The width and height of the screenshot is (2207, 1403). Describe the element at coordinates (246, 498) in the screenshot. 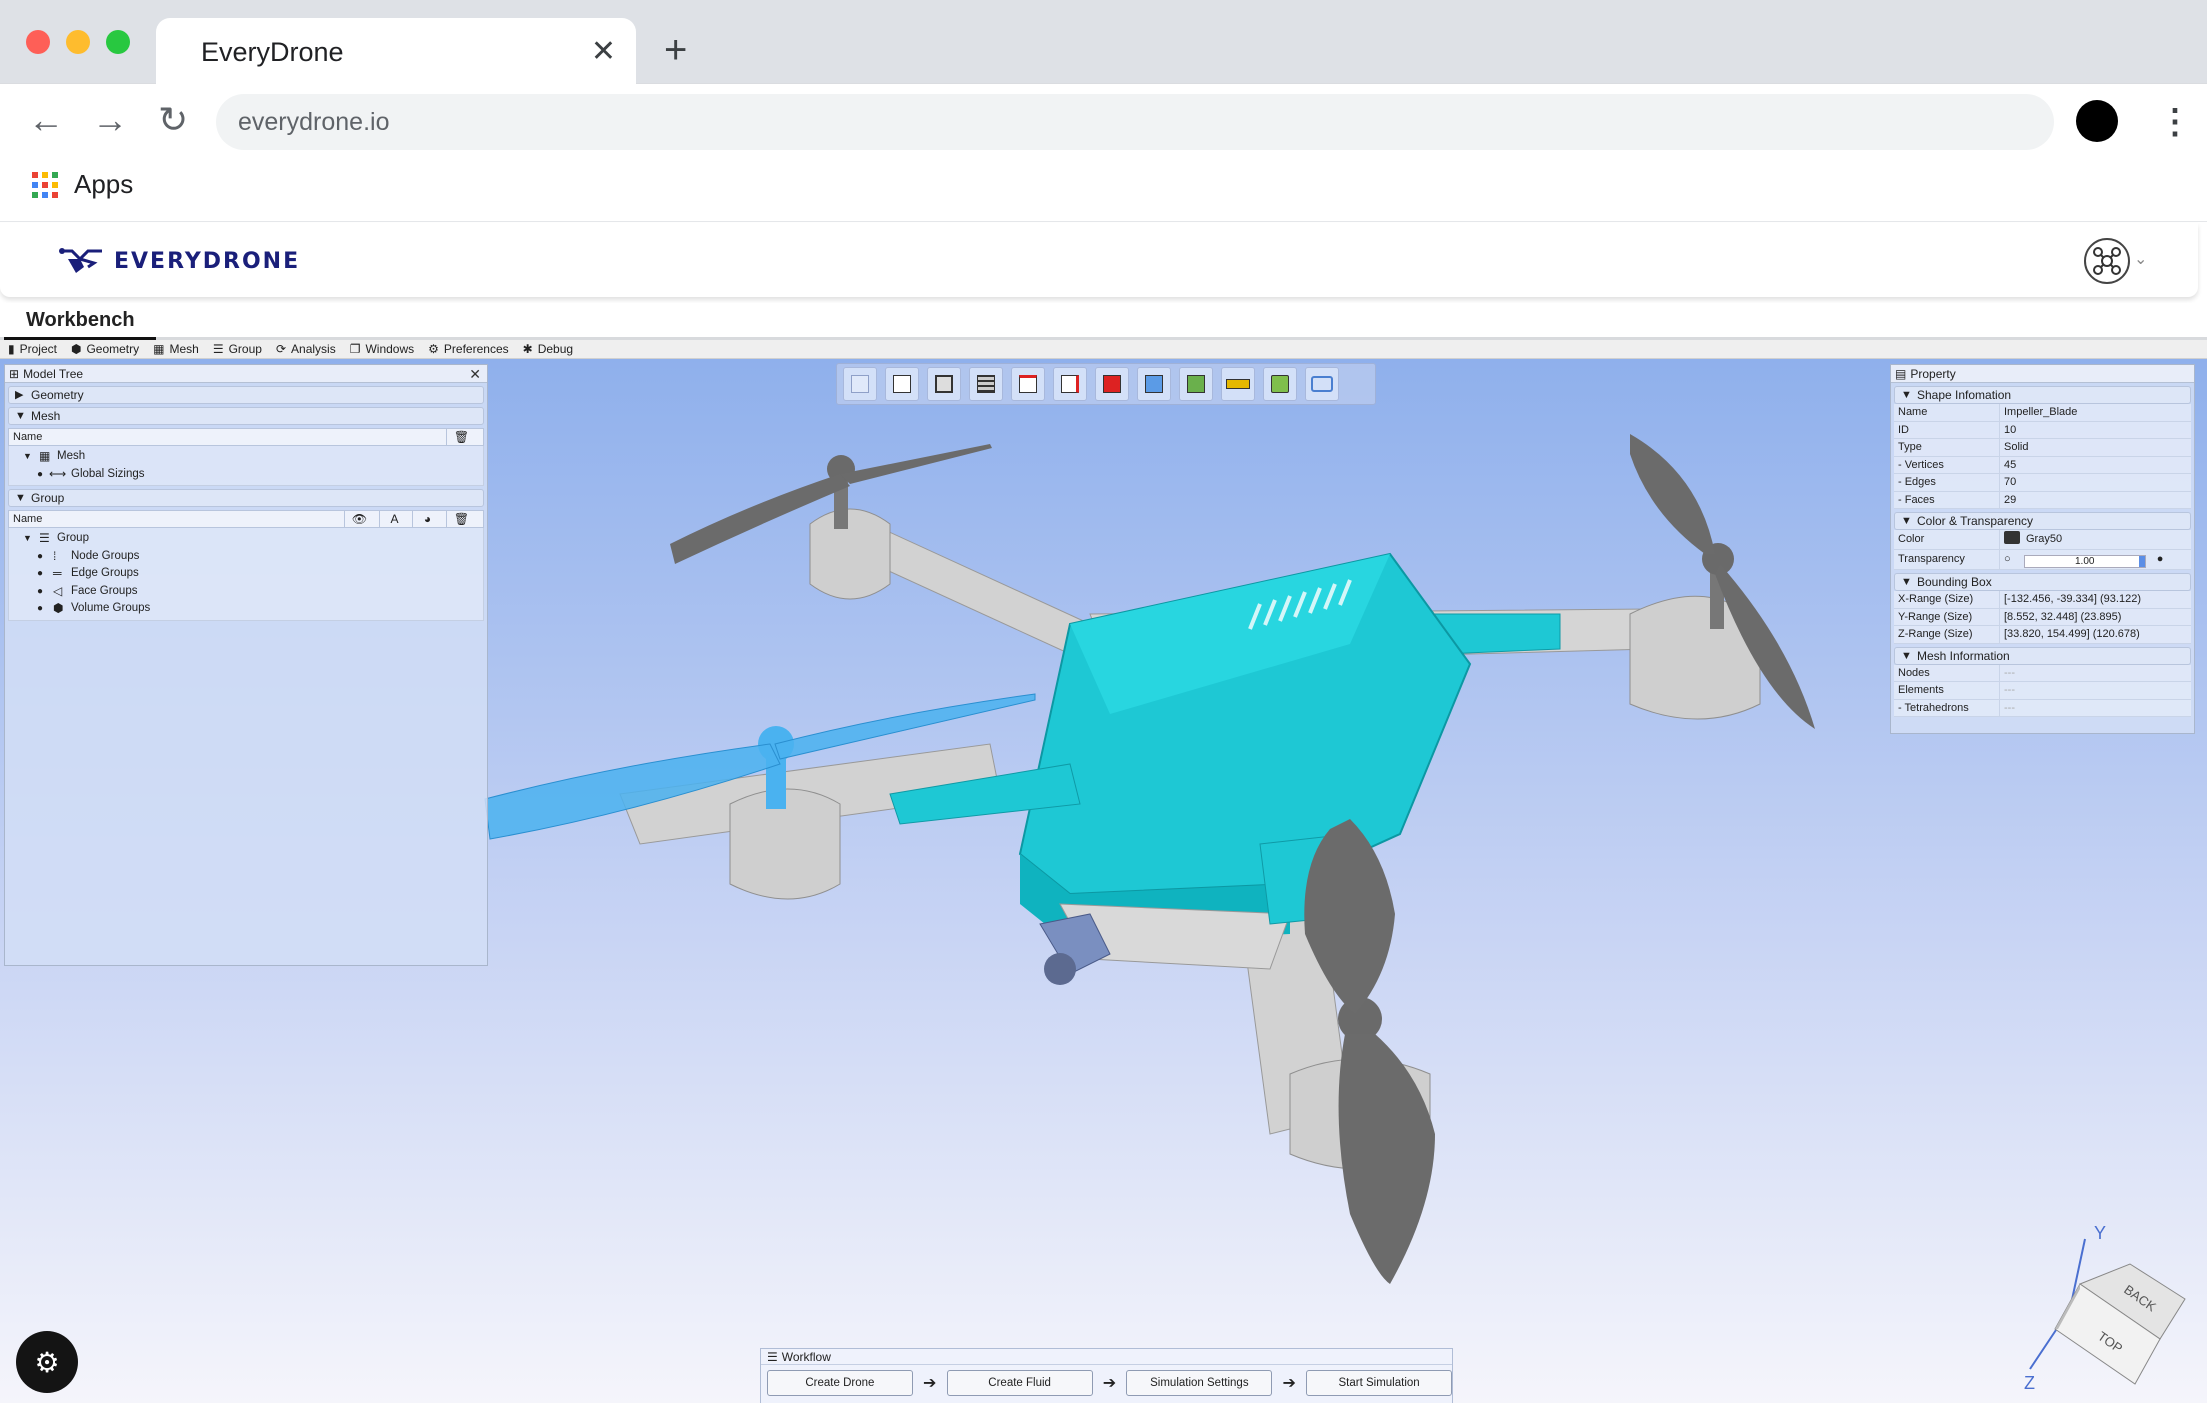

I see `section-group: ▼ Group` at that location.